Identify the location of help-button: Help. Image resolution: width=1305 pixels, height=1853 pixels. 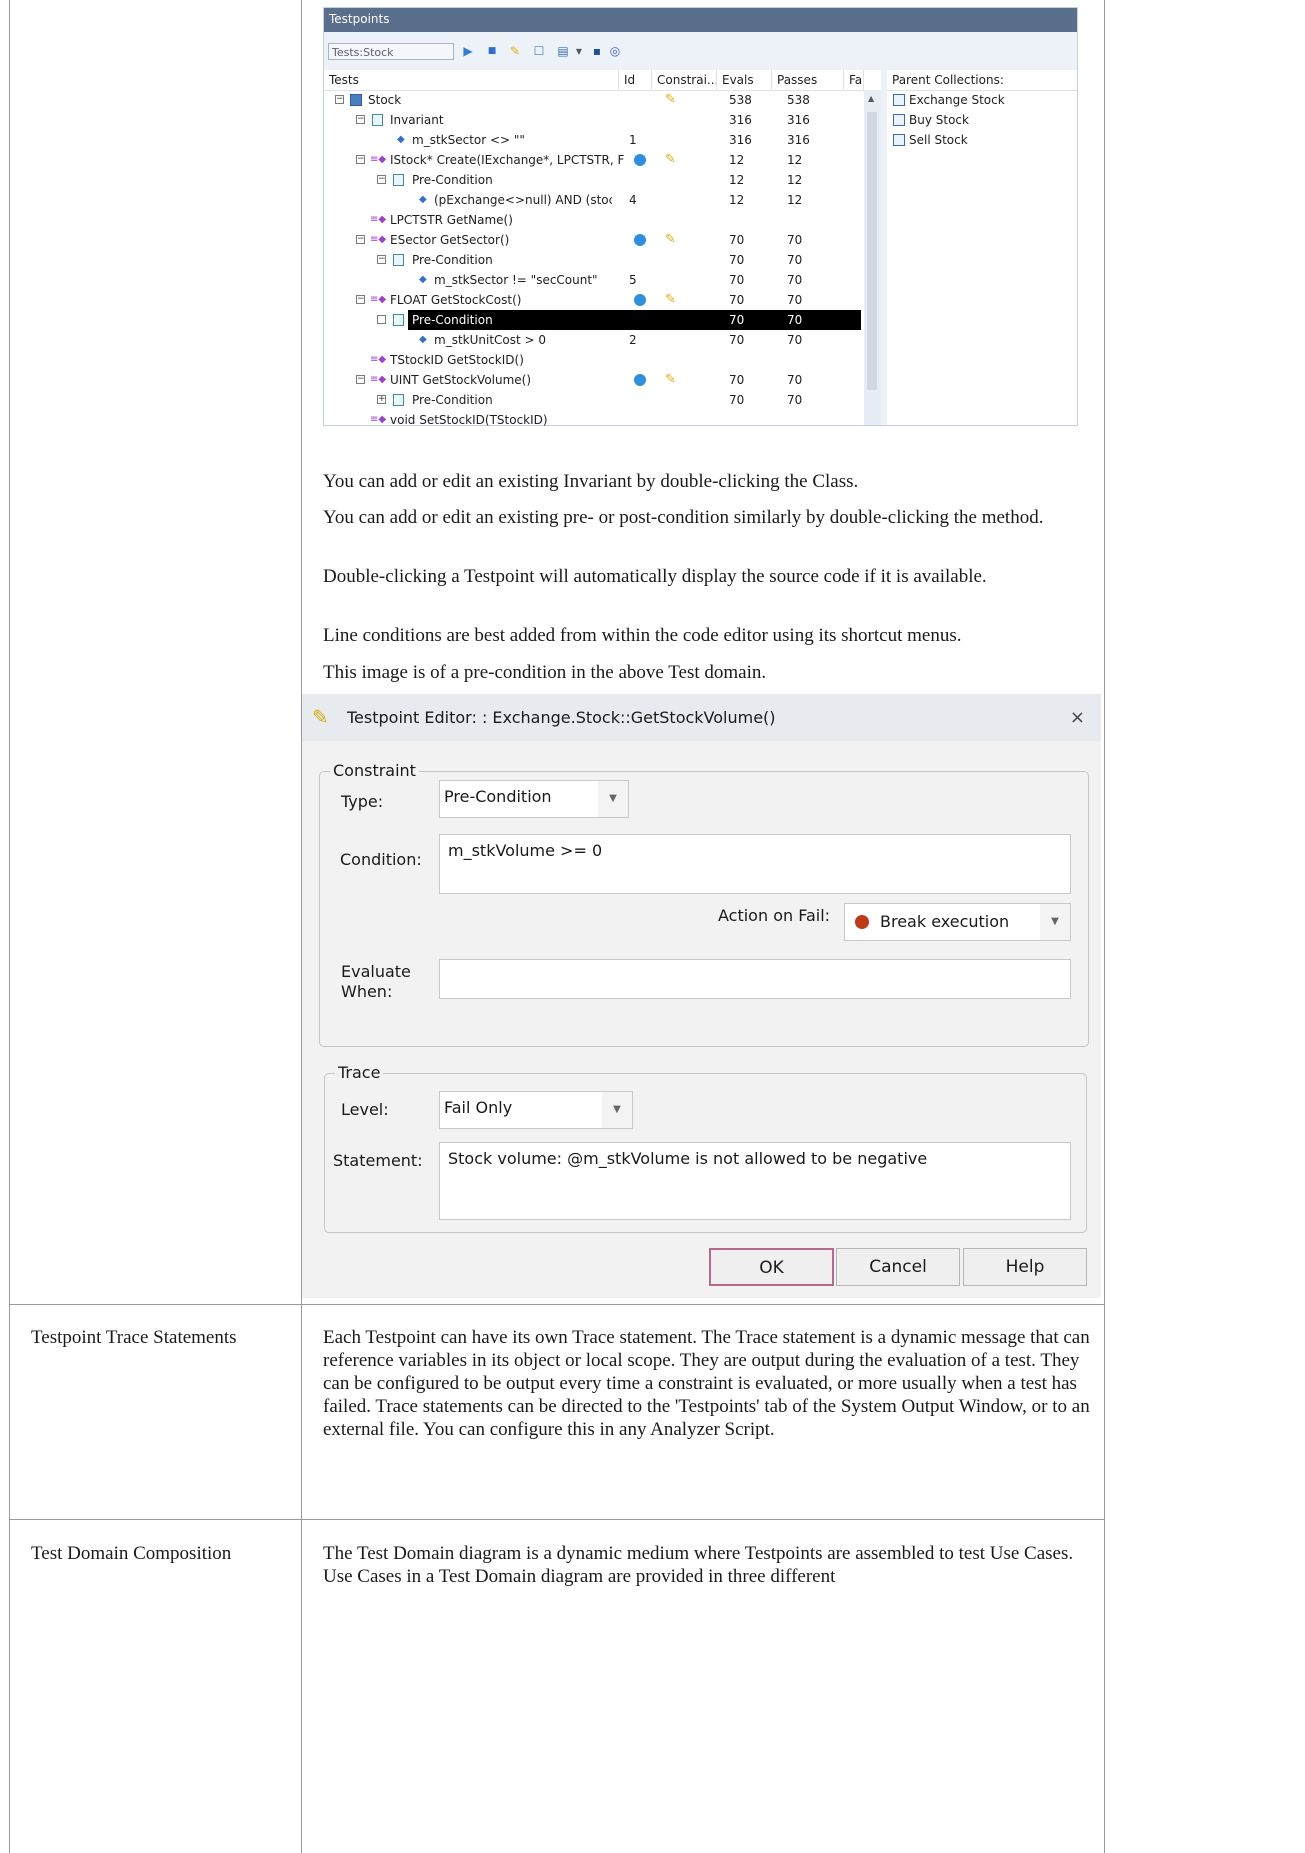
(1025, 1267).